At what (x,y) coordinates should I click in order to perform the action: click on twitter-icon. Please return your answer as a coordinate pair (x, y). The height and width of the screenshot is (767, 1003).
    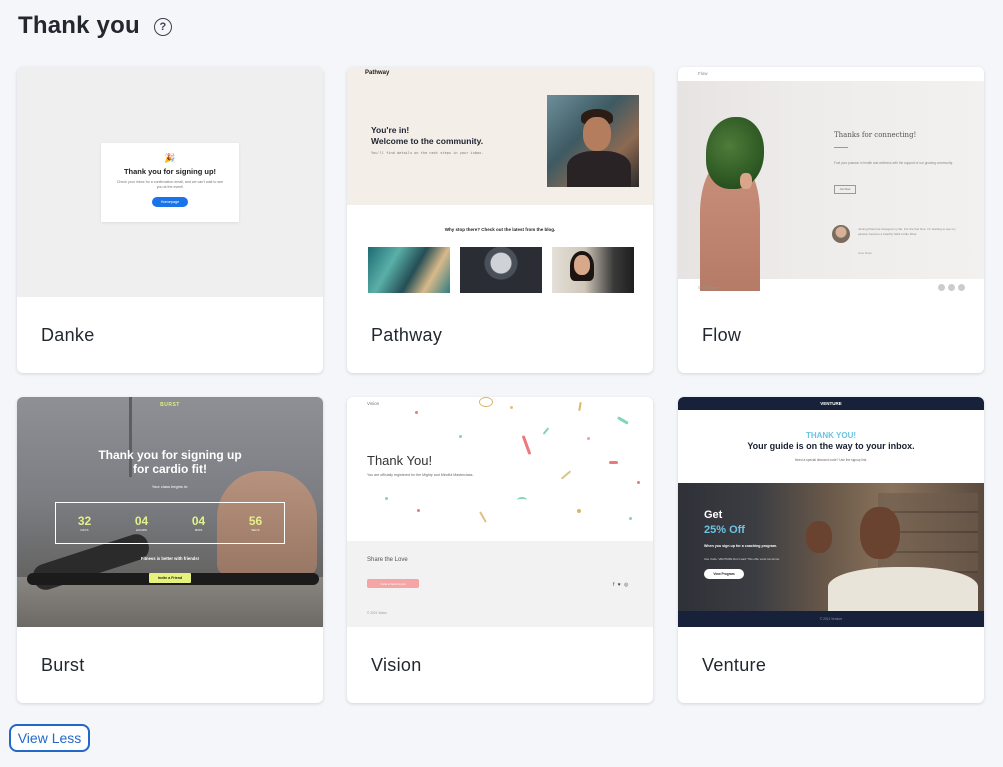
    Looking at the image, I should click on (951, 287).